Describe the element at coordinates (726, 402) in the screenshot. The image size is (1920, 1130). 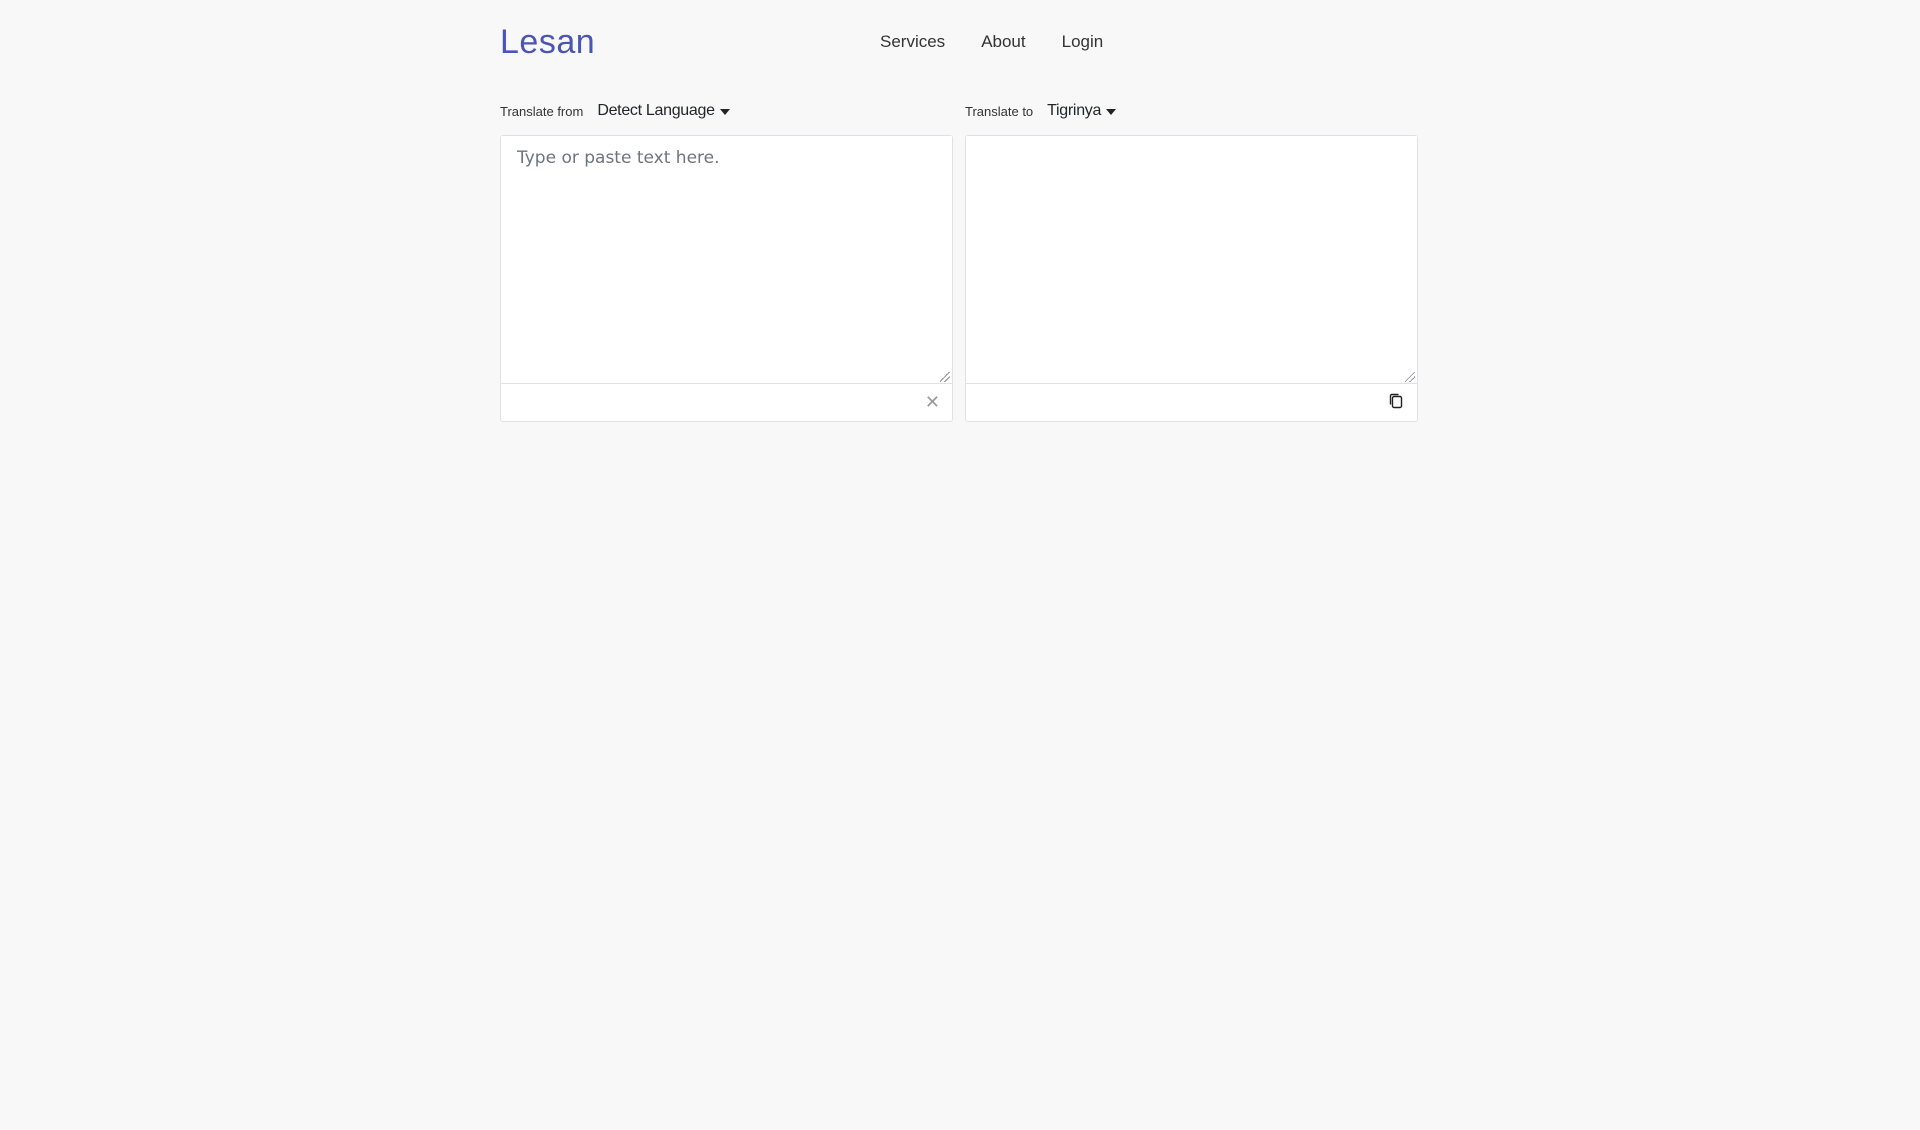
I see `source-panel-footer: ✕` at that location.